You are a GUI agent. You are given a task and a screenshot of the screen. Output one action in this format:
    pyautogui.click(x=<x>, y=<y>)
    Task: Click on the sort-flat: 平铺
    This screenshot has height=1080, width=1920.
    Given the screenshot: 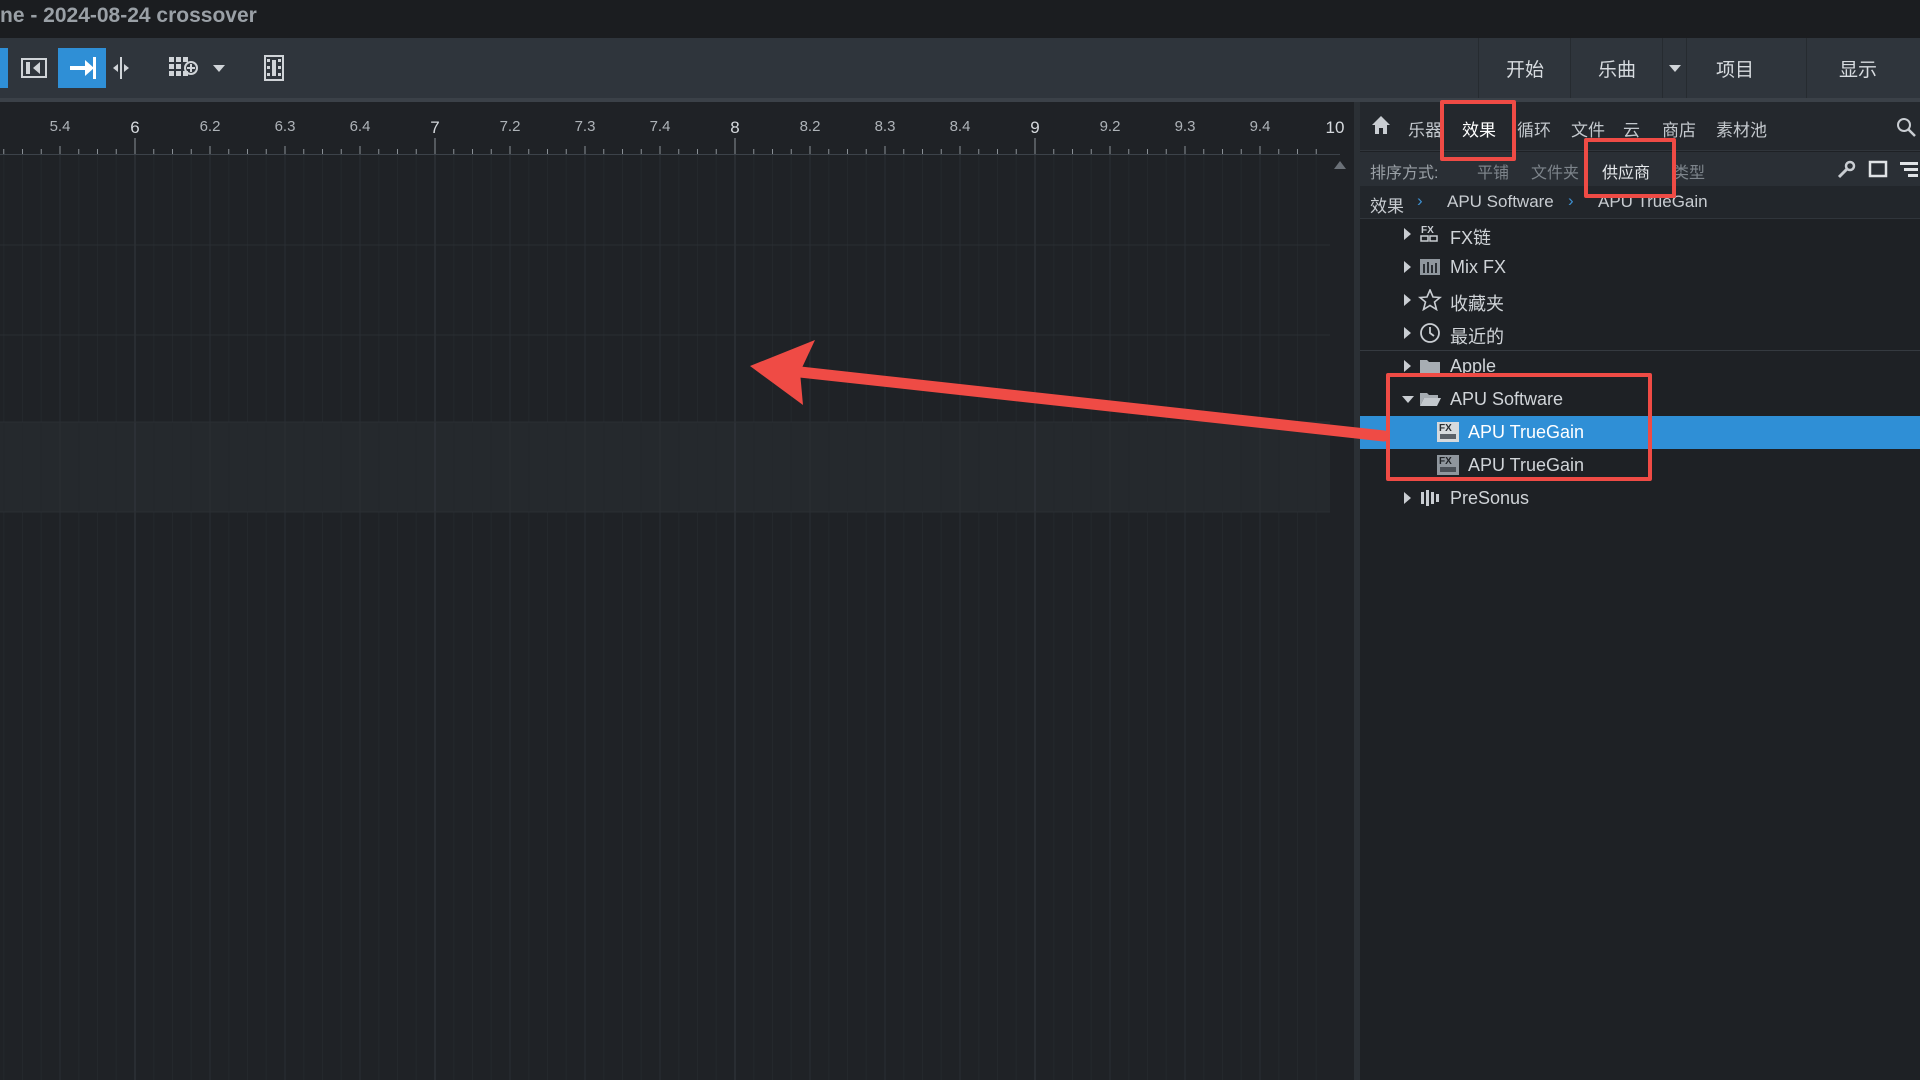 What is the action you would take?
    pyautogui.click(x=1493, y=171)
    